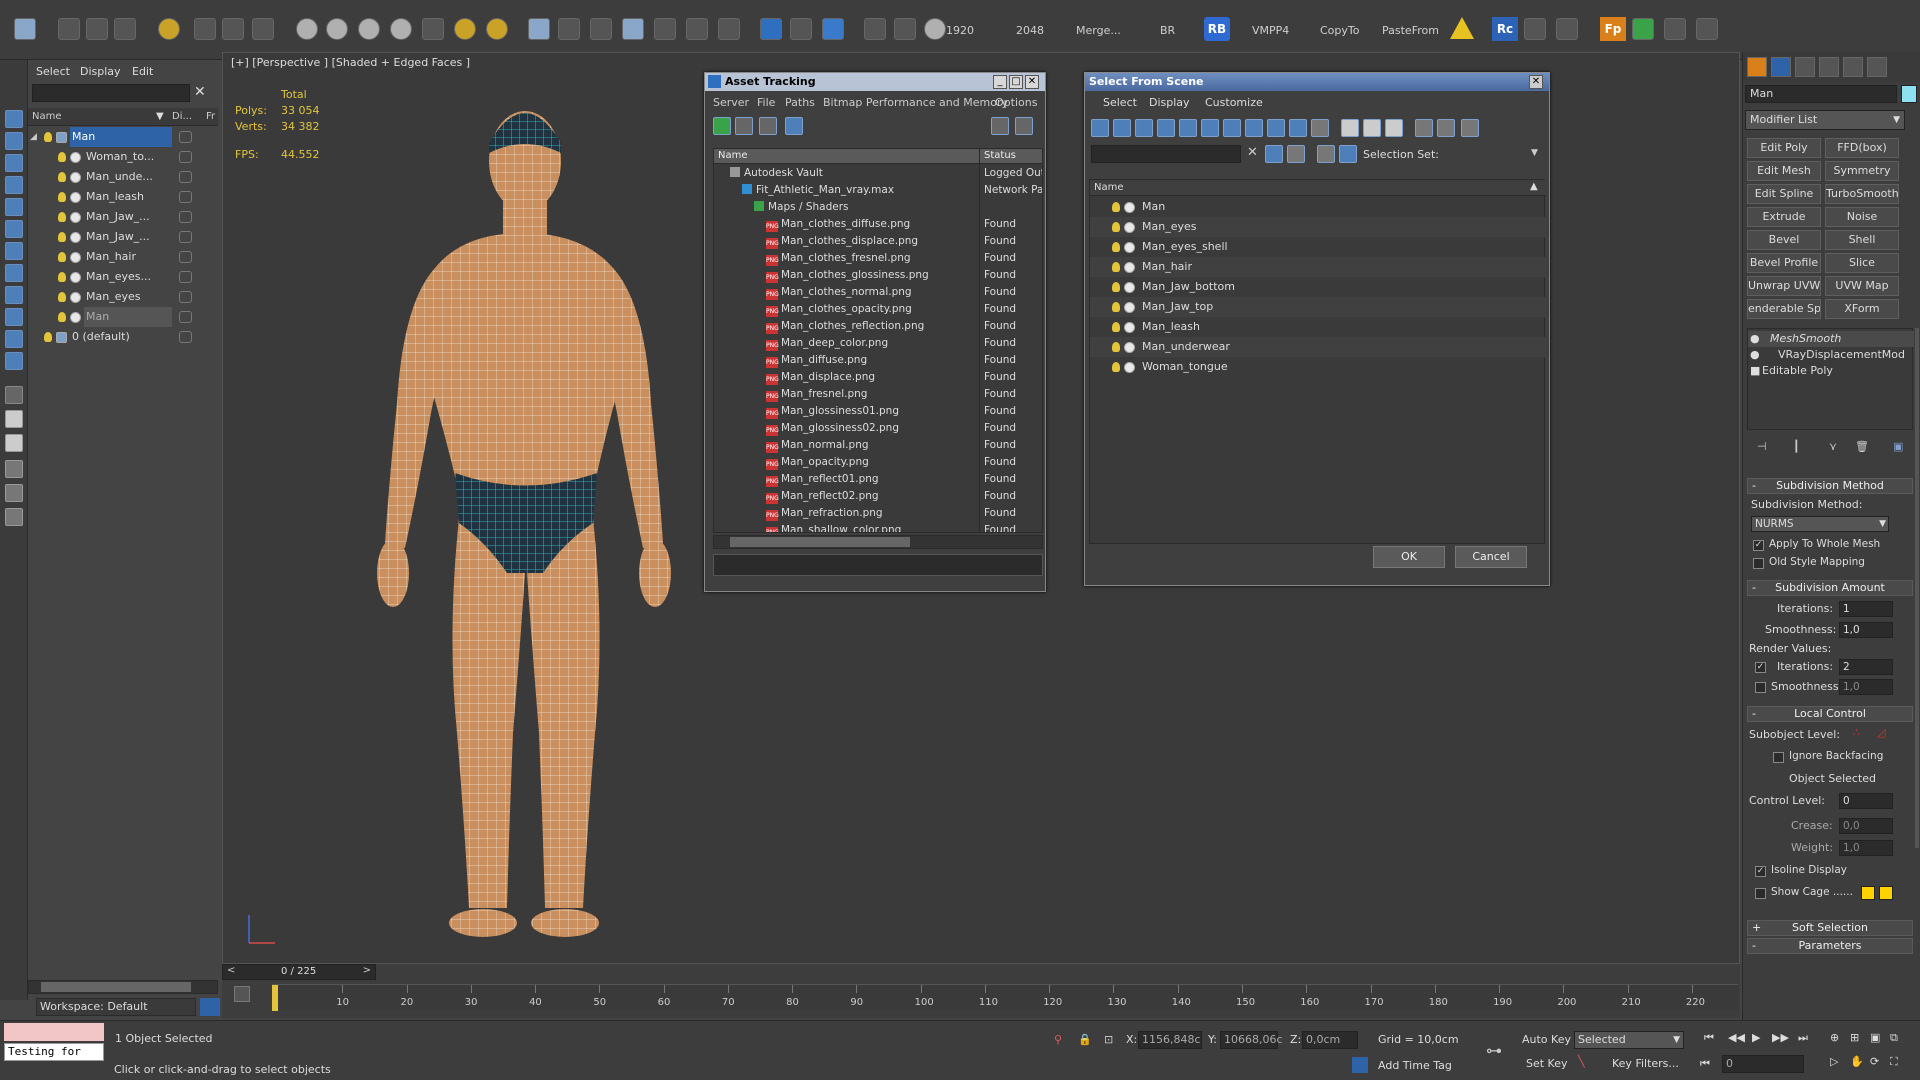 This screenshot has width=1920, height=1080. I want to click on asset-row: PNG Man_glossiness02.png Found, so click(878, 428).